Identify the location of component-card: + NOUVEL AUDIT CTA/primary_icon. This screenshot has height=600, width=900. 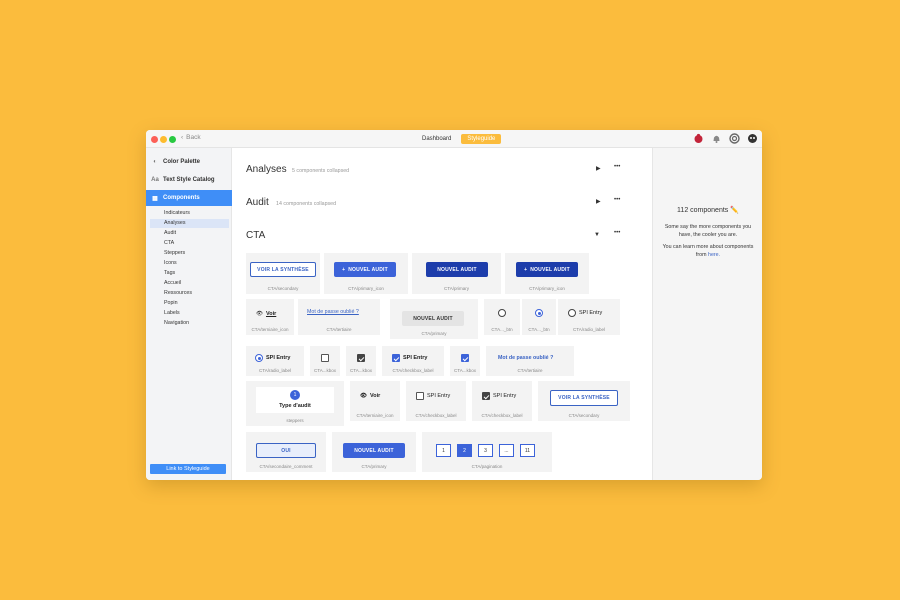
(547, 273).